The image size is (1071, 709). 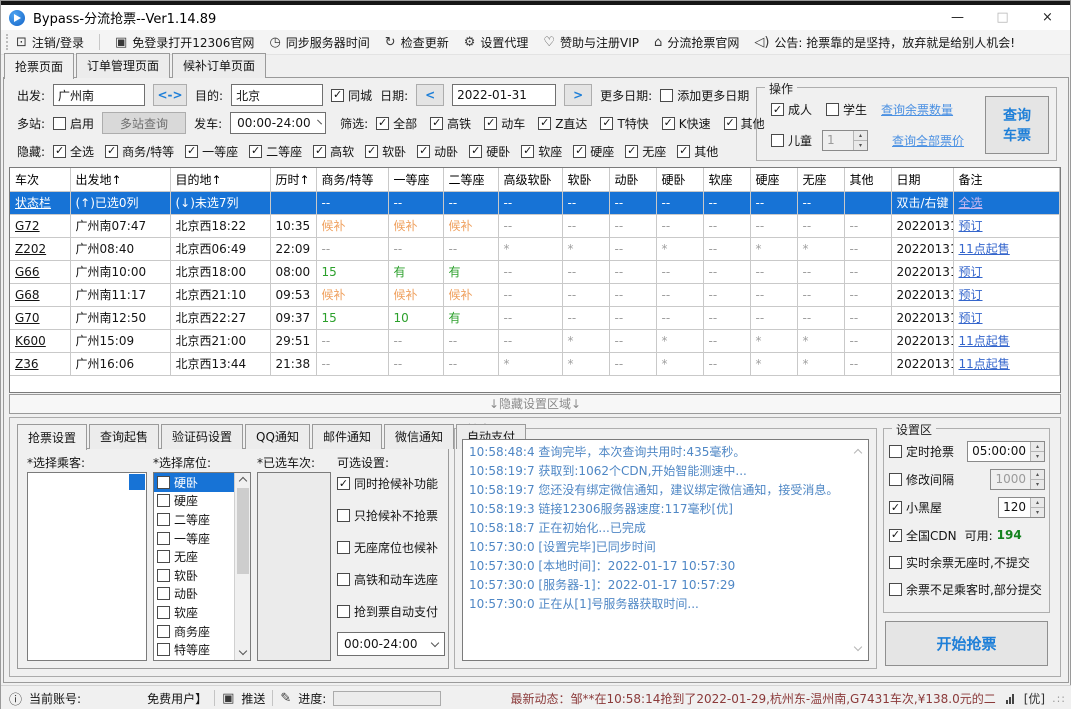 I want to click on passenger-scroll-thumb, so click(x=137, y=482).